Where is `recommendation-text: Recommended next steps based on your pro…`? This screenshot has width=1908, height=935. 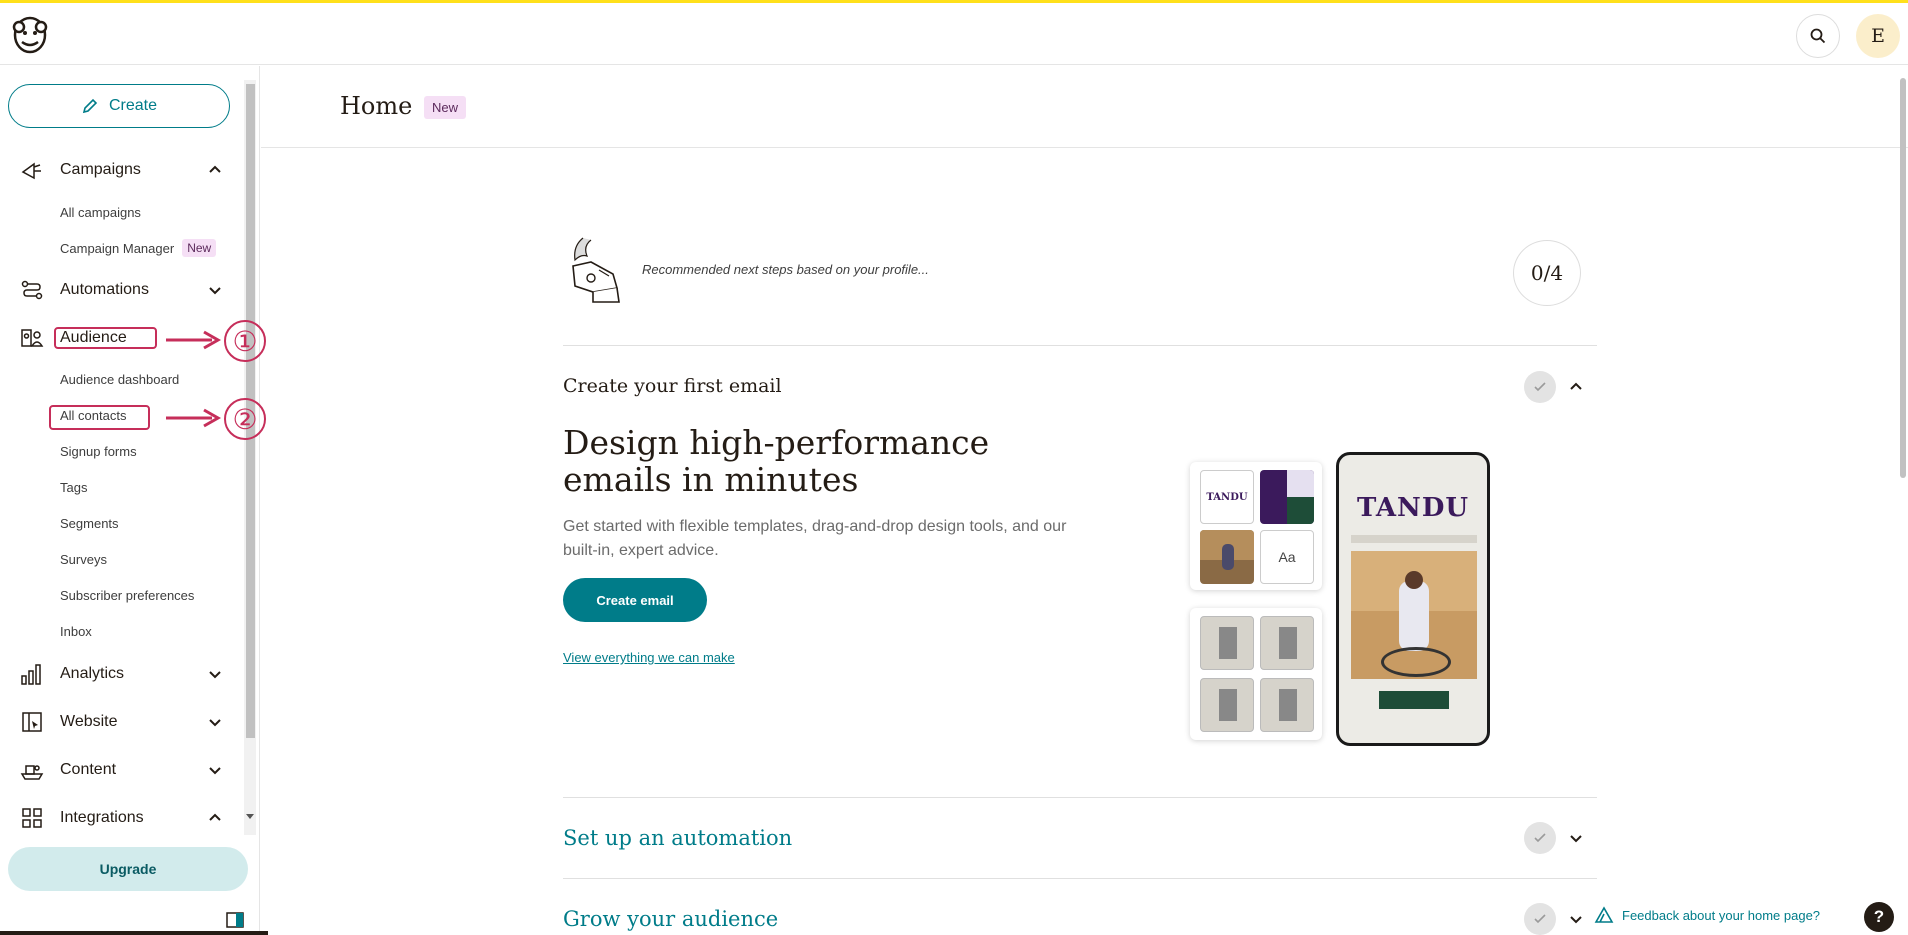 recommendation-text: Recommended next steps based on your pro… is located at coordinates (785, 269).